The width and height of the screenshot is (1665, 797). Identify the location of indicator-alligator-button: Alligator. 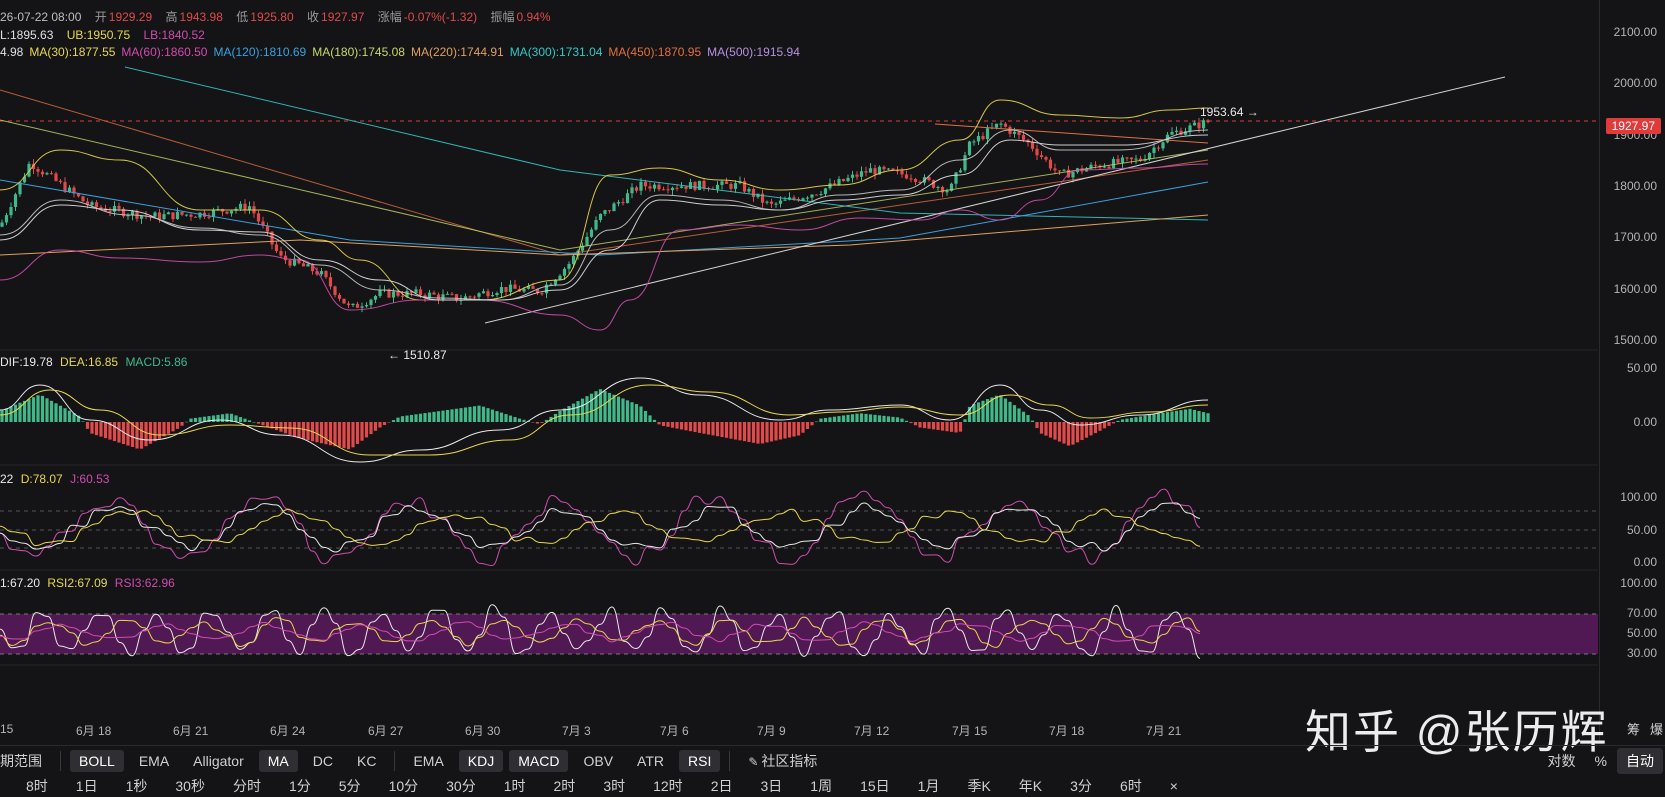
(218, 761).